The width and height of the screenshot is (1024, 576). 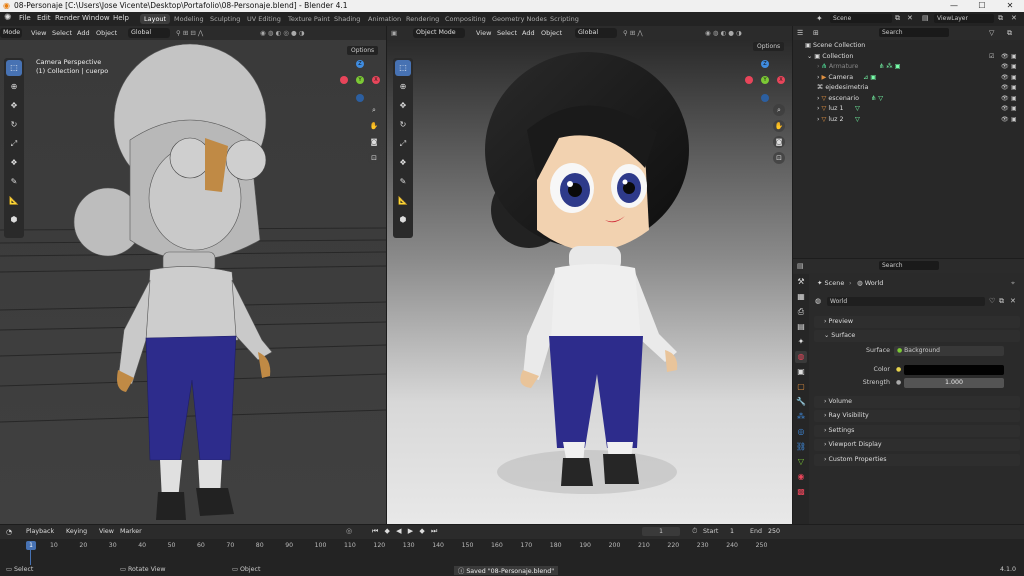 What do you see at coordinates (897, 18) in the screenshot?
I see `new-scene-icon: ⧉` at bounding box center [897, 18].